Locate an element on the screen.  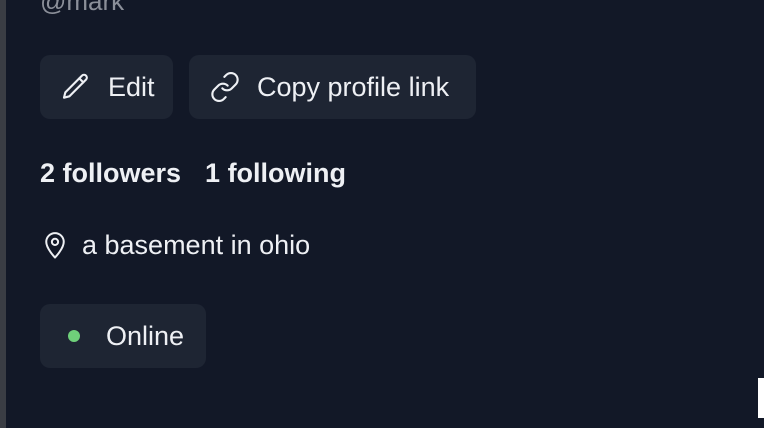
profile-actions: Edit Copy profile link is located at coordinates (258, 87).